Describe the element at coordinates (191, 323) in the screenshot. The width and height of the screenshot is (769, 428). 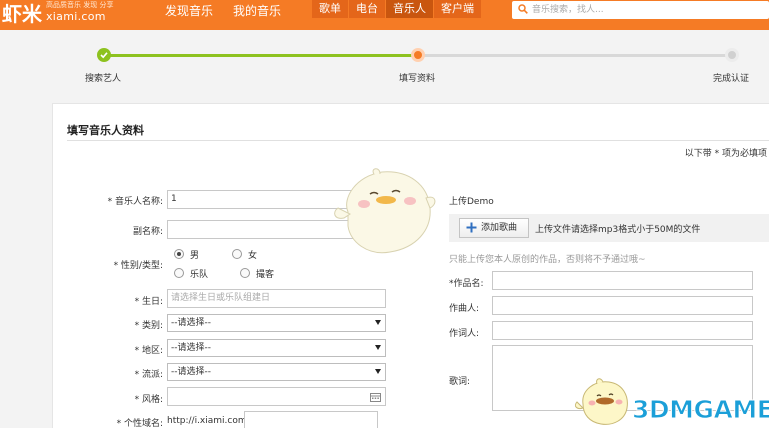
I see `category-select-value: --请选择--` at that location.